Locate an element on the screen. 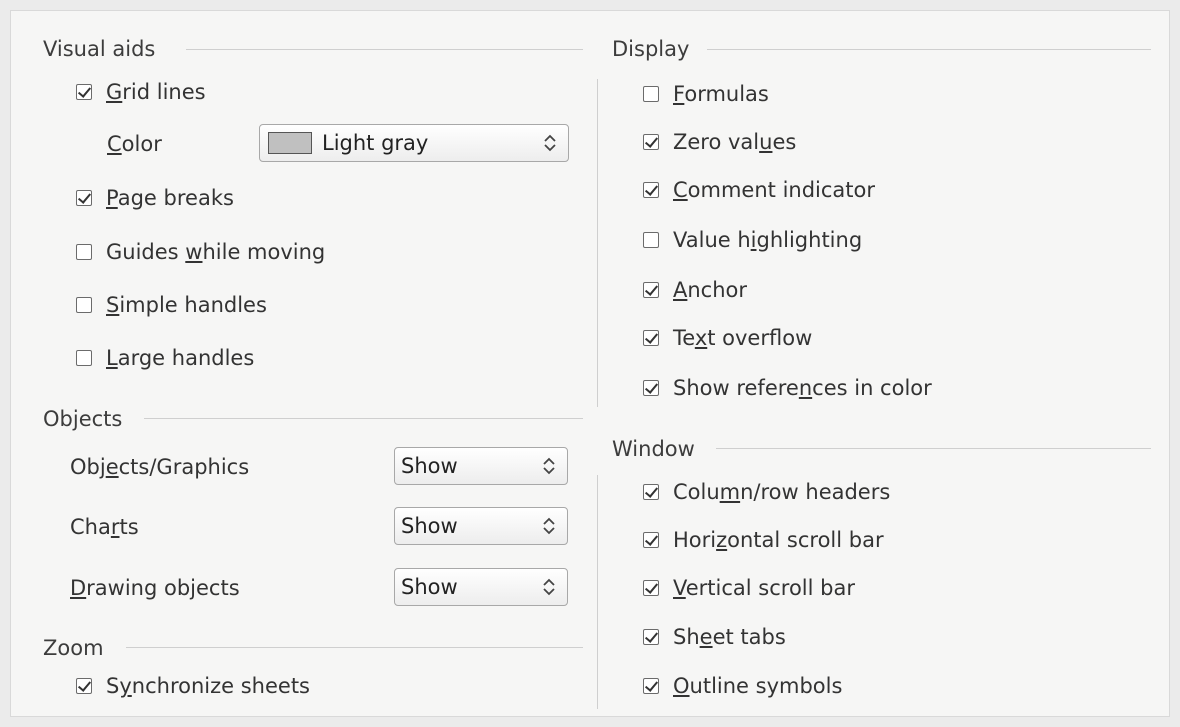 Image resolution: width=1180 pixels, height=727 pixels. zero-values-check is located at coordinates (651, 142).